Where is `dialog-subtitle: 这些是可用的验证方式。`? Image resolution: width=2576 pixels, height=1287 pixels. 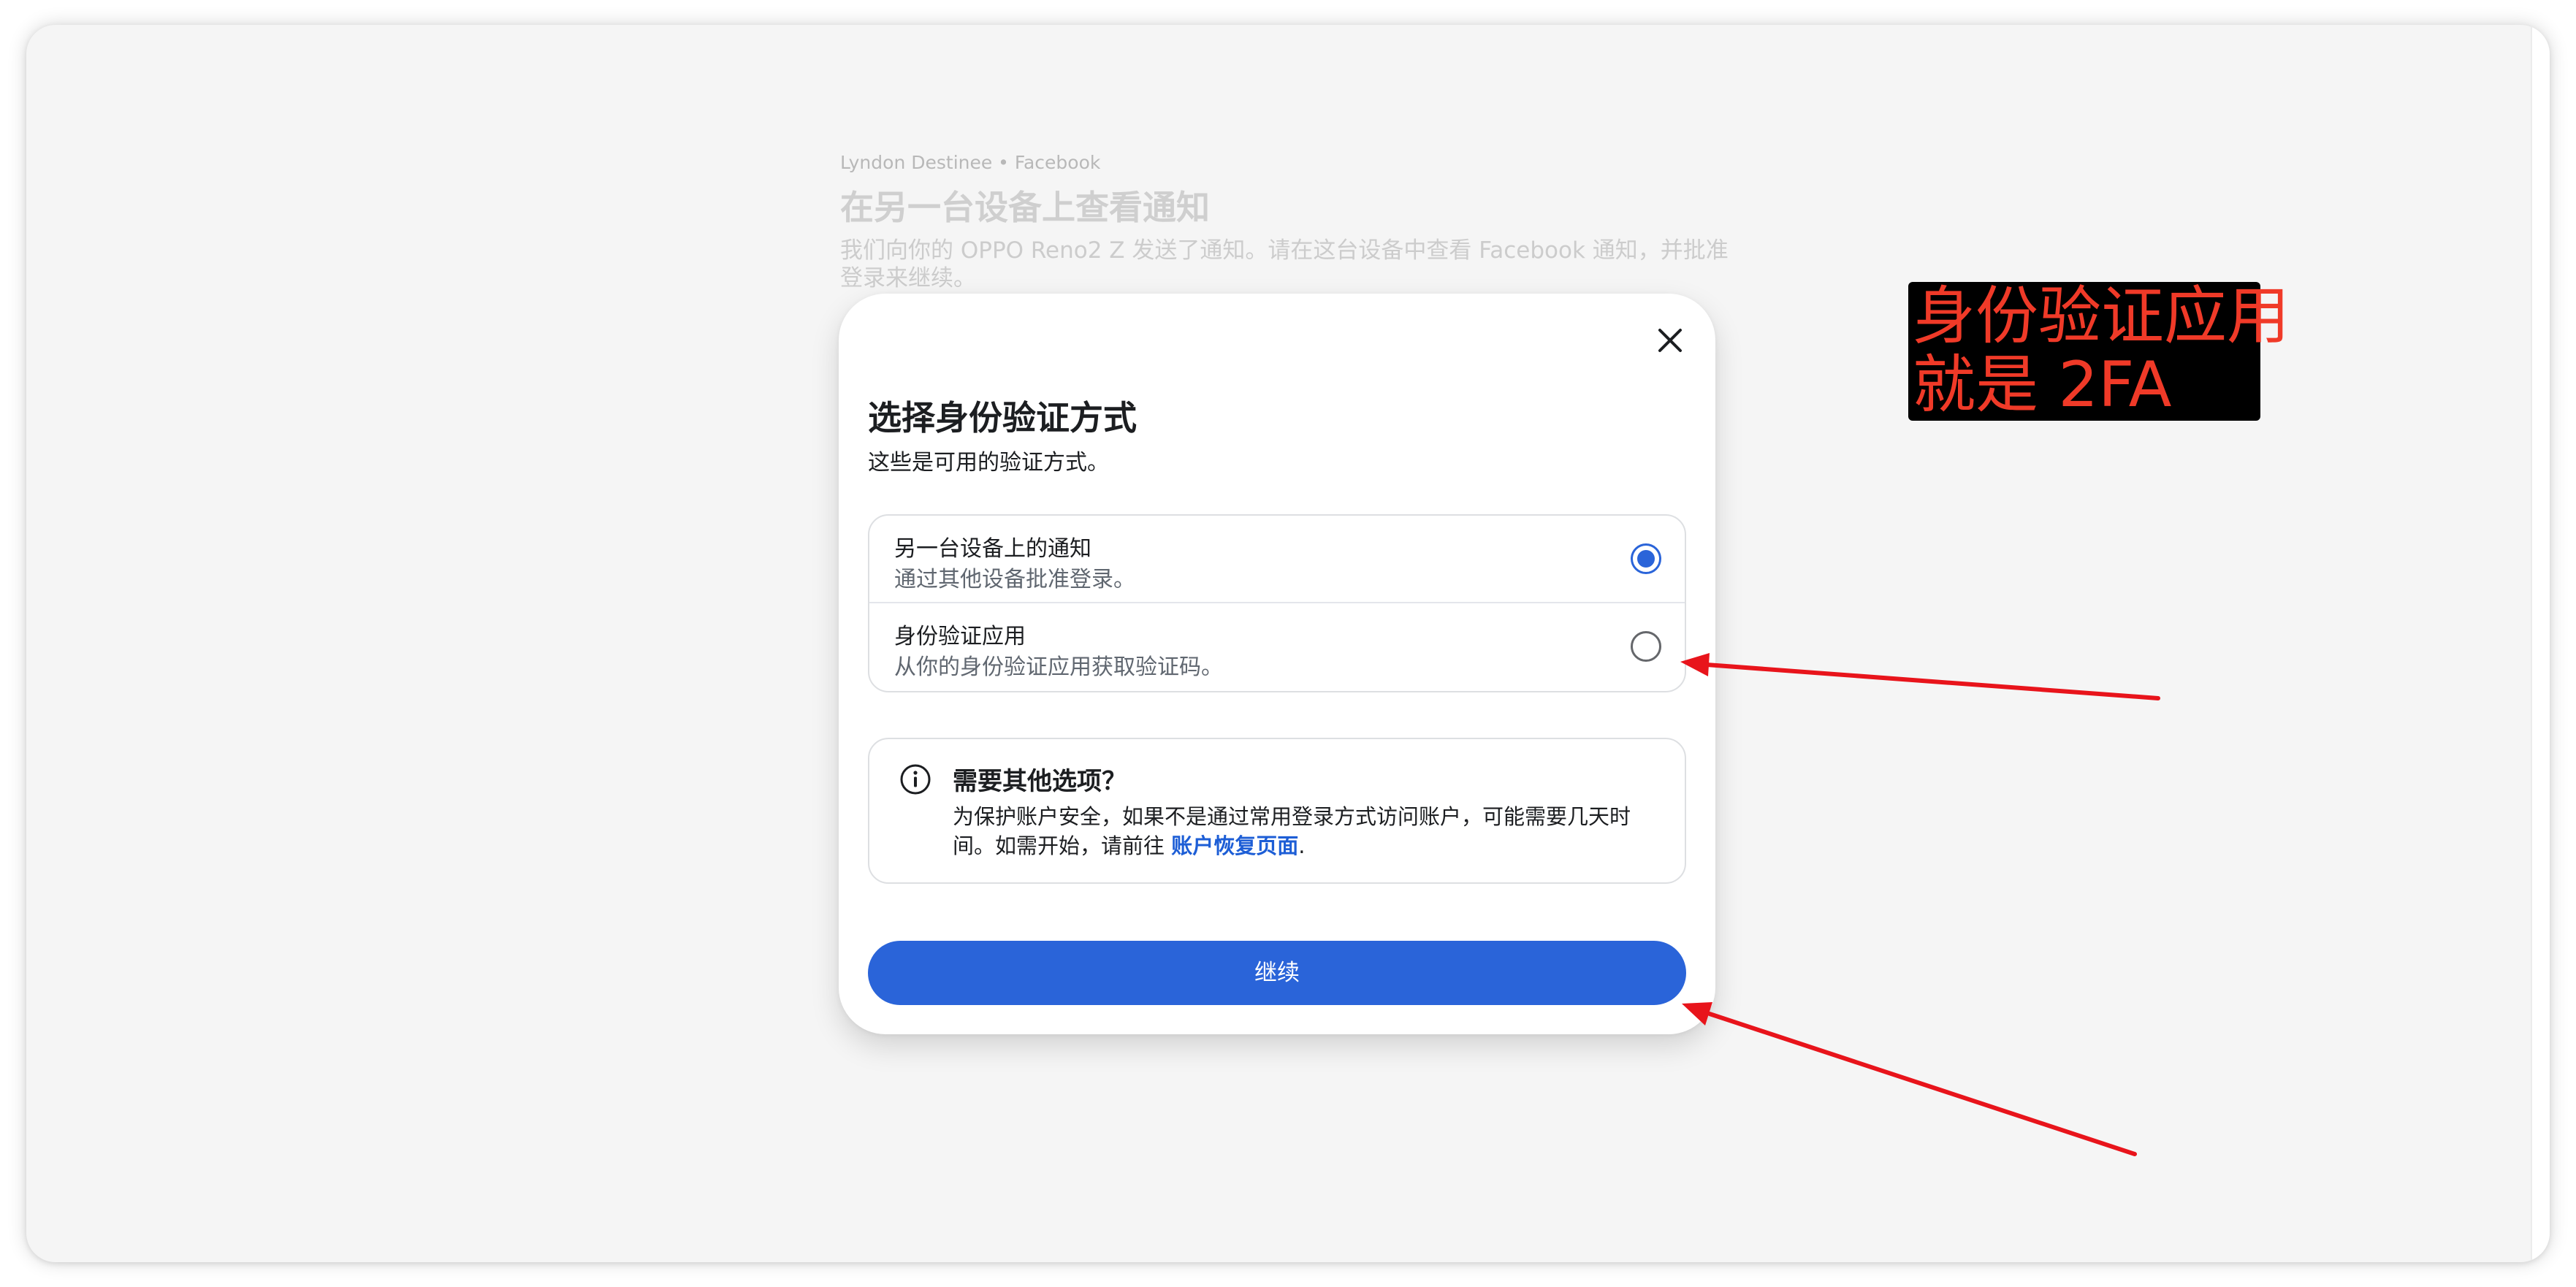 dialog-subtitle: 这些是可用的验证方式。 is located at coordinates (989, 463).